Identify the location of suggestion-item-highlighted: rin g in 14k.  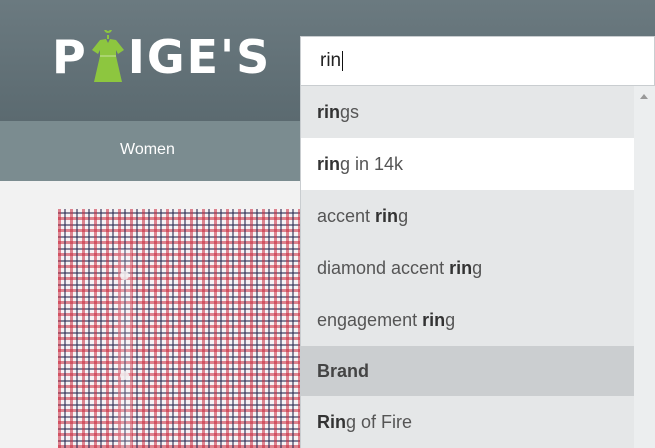
(468, 164).